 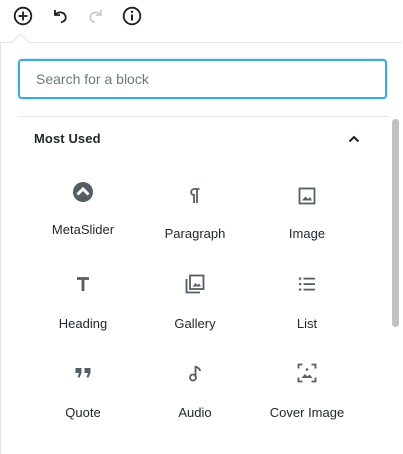 What do you see at coordinates (83, 304) in the screenshot?
I see `block-heading: Heading` at bounding box center [83, 304].